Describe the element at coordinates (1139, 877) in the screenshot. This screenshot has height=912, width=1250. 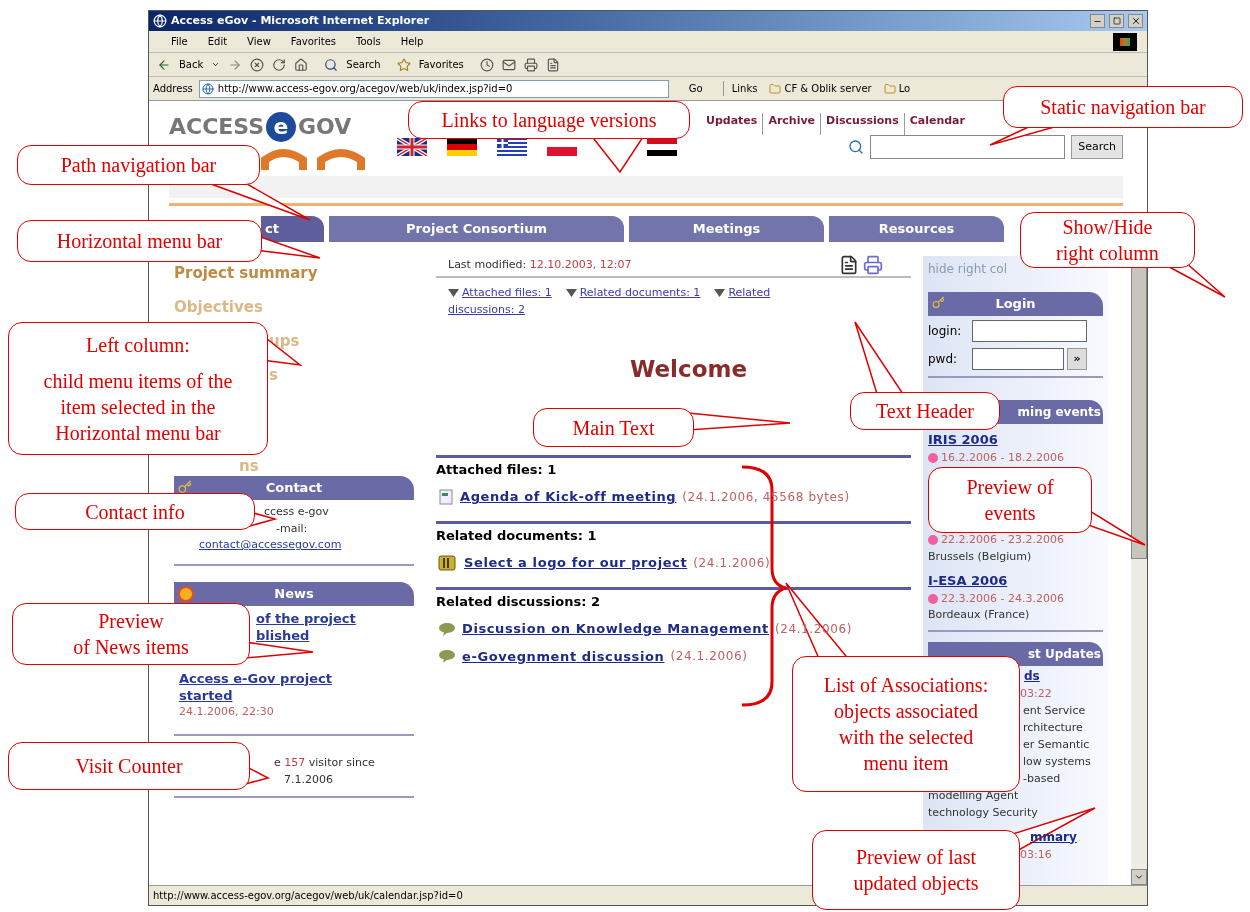
I see `scroll-down-icon` at that location.